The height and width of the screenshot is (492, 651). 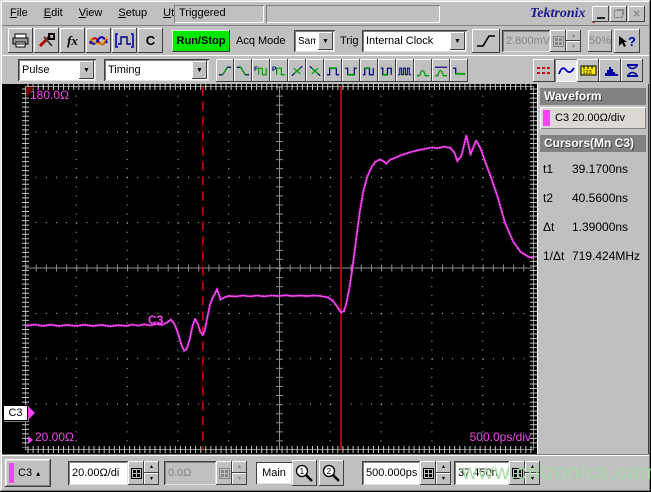 What do you see at coordinates (243, 70) in the screenshot?
I see `fall-time-button` at bounding box center [243, 70].